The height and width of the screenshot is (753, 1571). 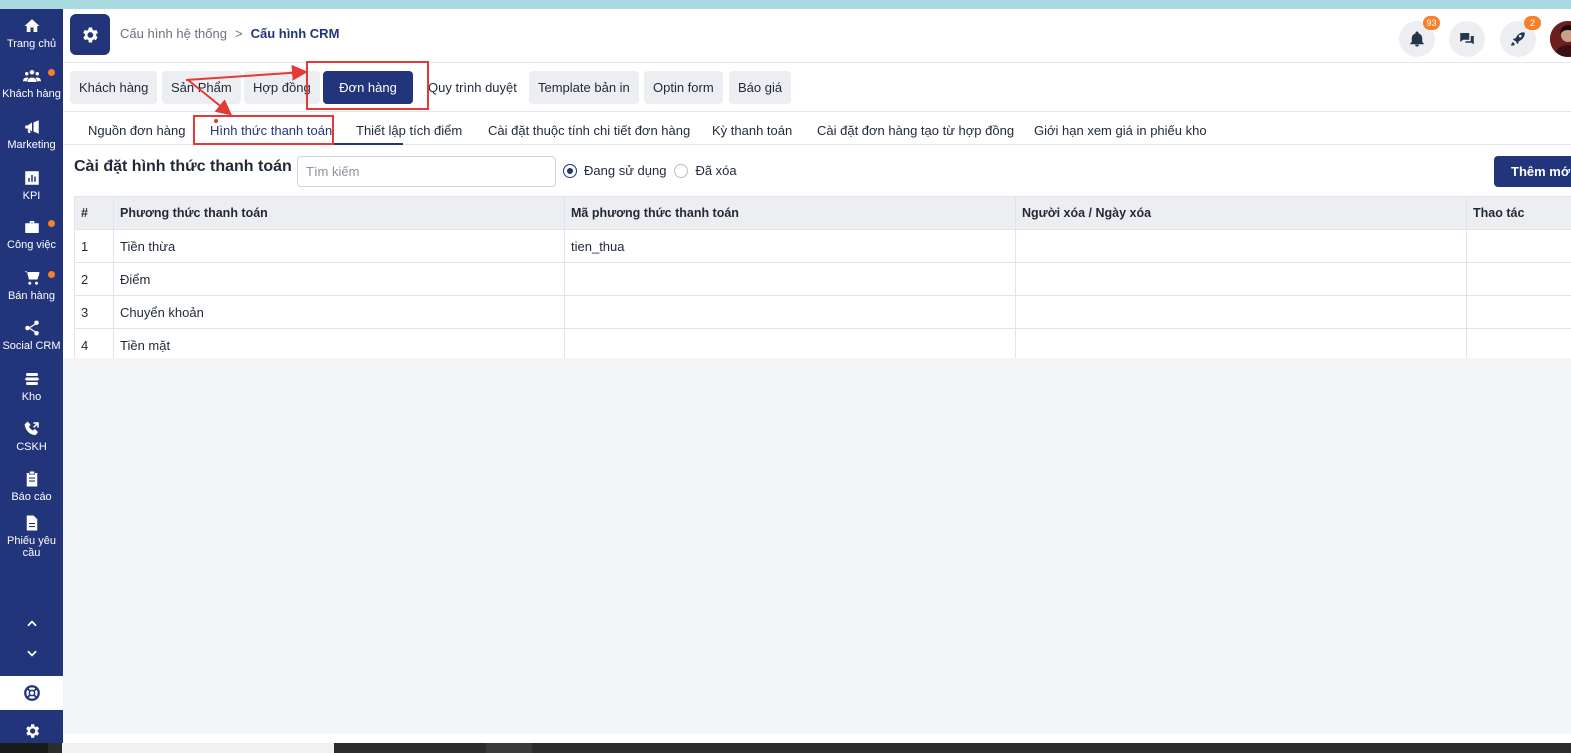 I want to click on chat-button, so click(x=1467, y=39).